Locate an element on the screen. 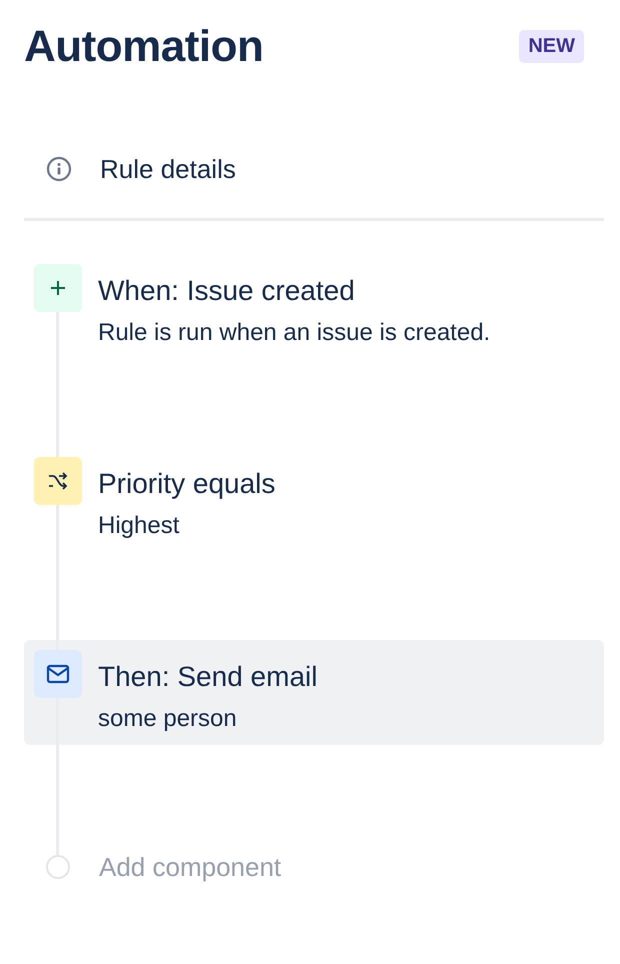 The width and height of the screenshot is (620, 964). info-icon is located at coordinates (59, 169).